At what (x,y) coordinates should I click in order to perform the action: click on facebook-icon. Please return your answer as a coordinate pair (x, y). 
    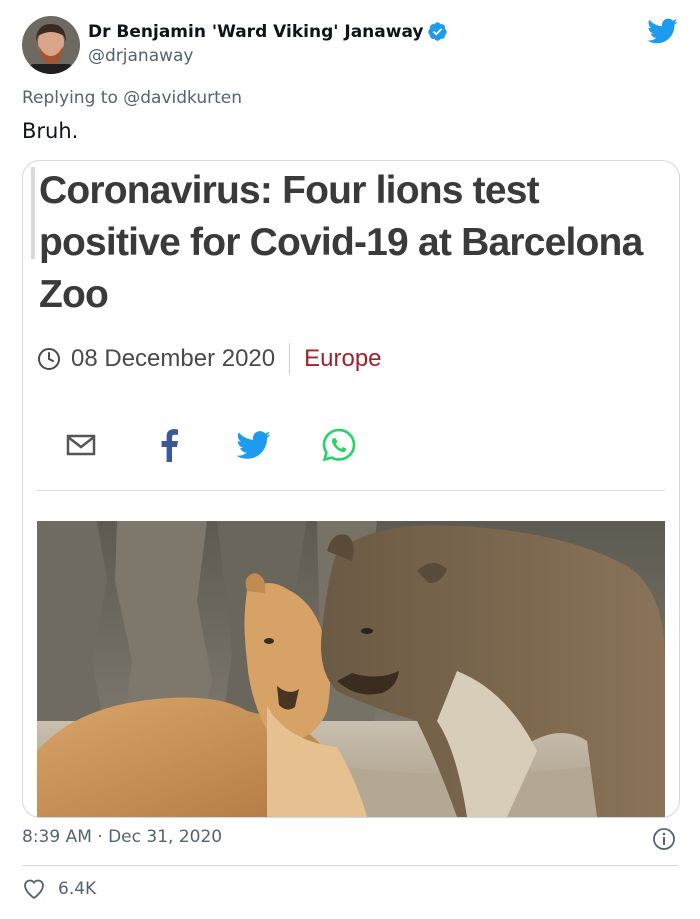
    Looking at the image, I should click on (169, 445).